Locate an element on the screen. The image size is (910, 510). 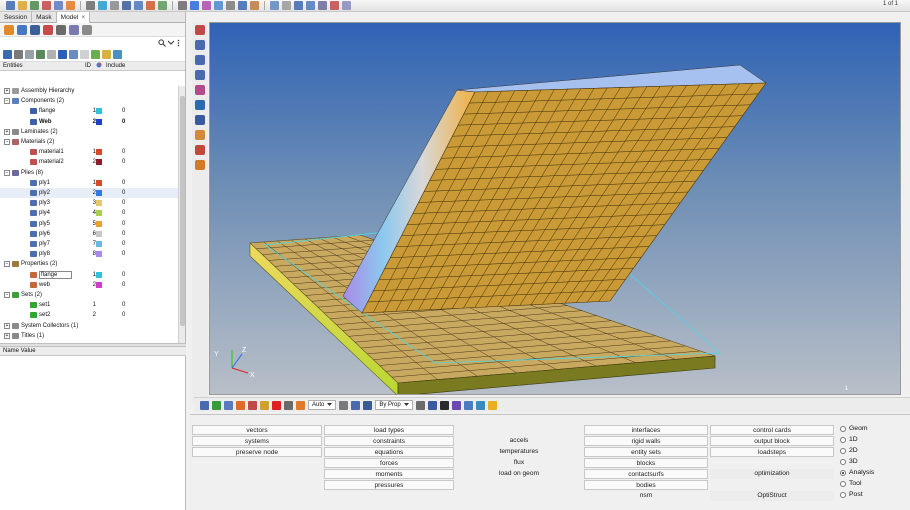
menu-preserve-node-button: preserve node is located at coordinates (257, 452).